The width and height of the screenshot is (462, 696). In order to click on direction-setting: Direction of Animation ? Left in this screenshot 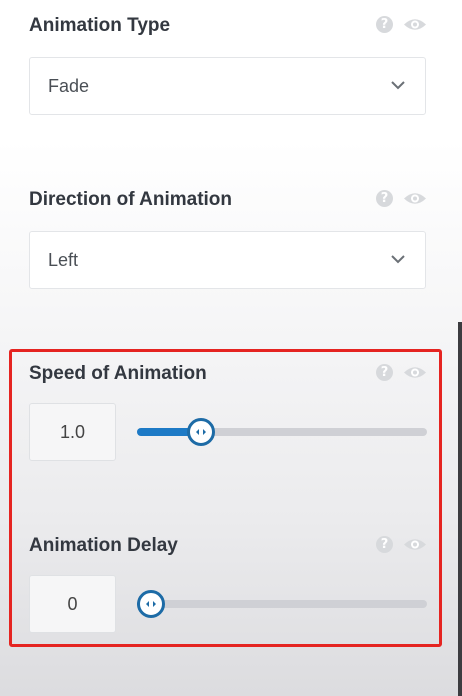, I will do `click(228, 241)`.